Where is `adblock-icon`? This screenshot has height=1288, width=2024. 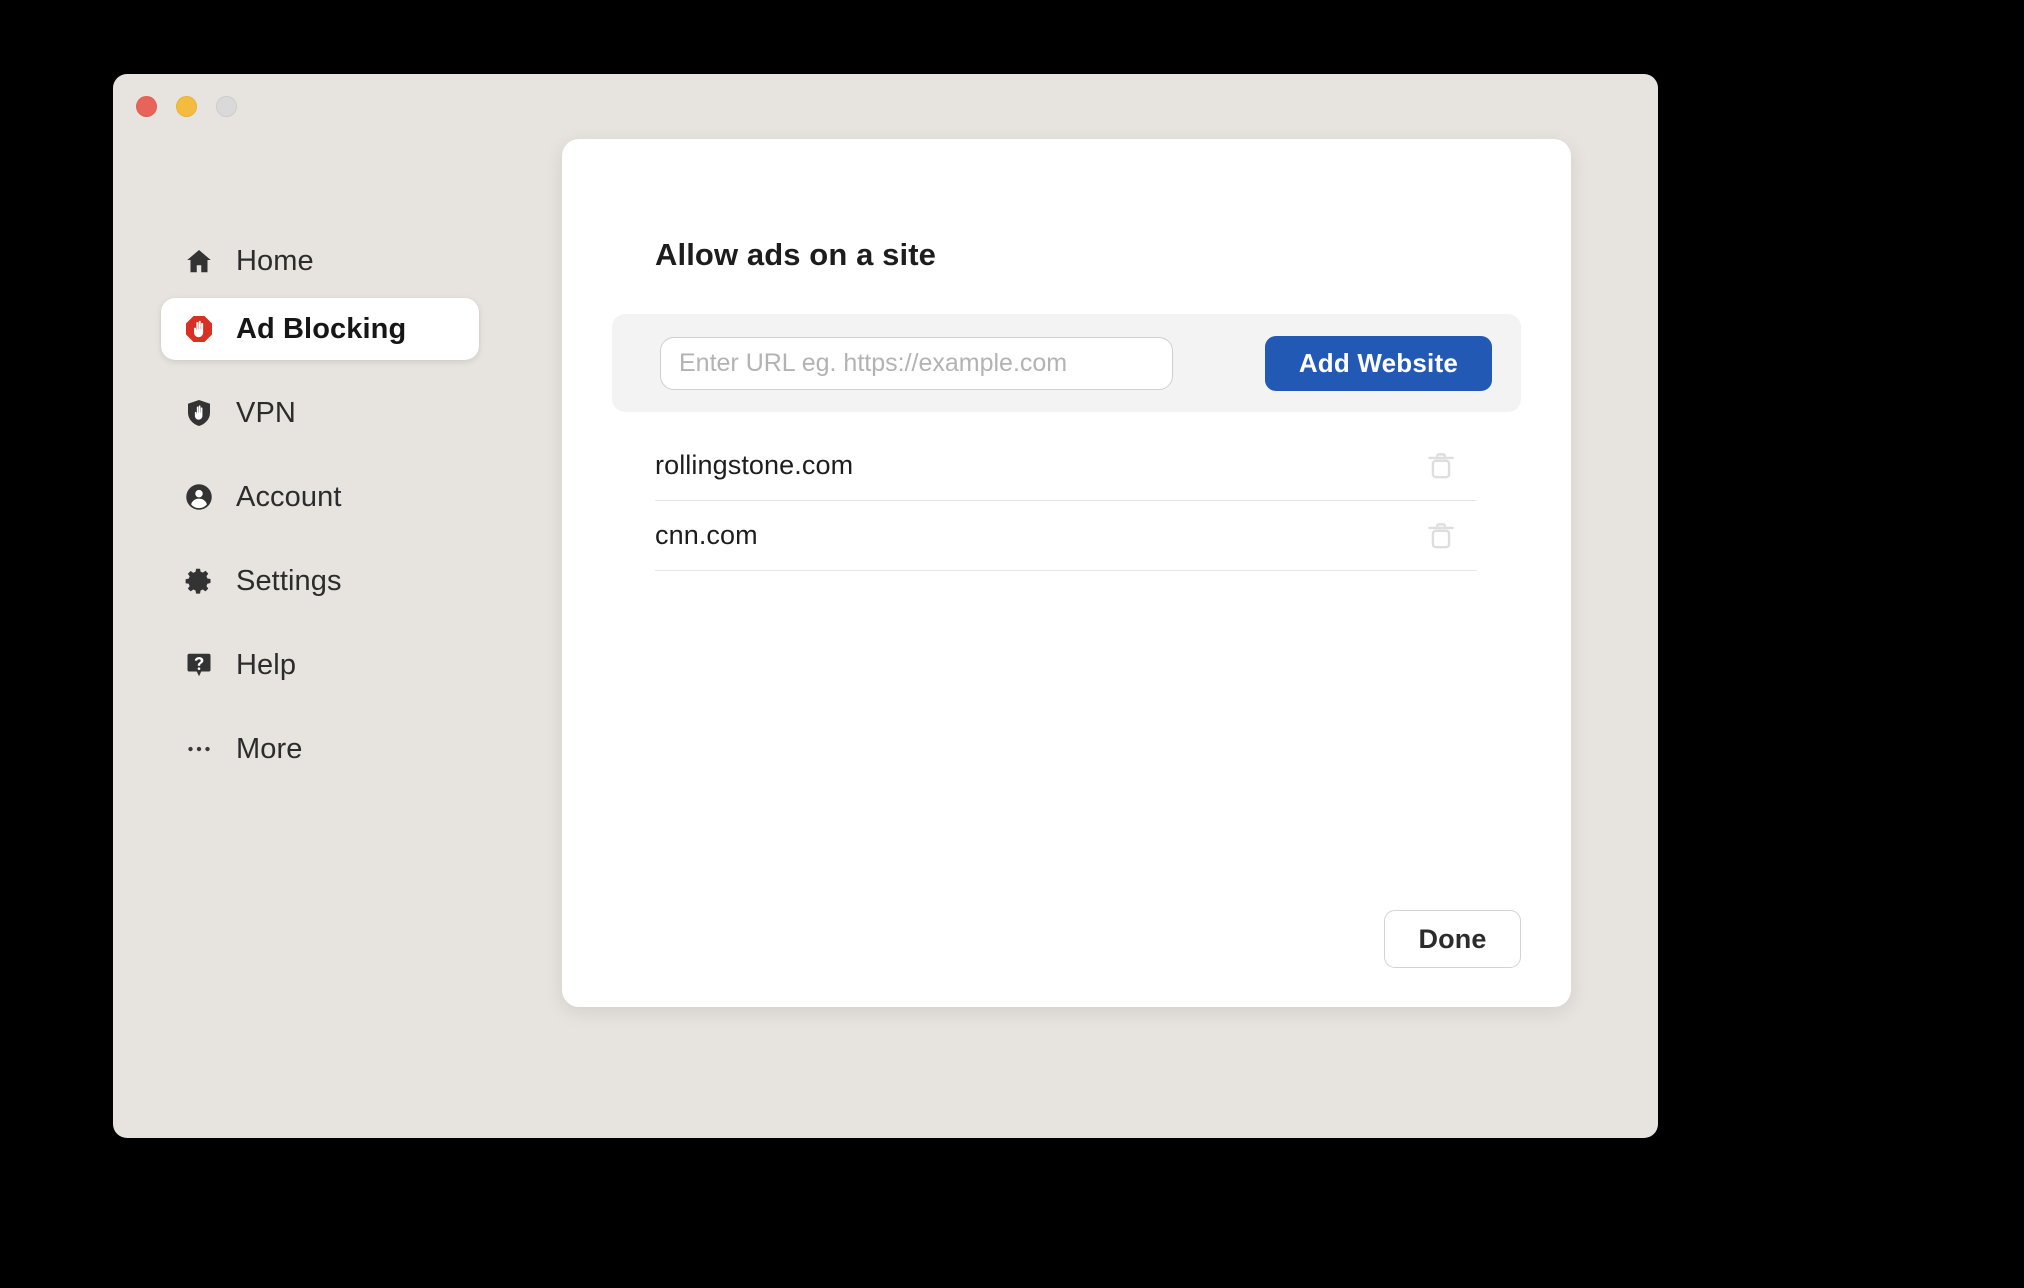 adblock-icon is located at coordinates (199, 329).